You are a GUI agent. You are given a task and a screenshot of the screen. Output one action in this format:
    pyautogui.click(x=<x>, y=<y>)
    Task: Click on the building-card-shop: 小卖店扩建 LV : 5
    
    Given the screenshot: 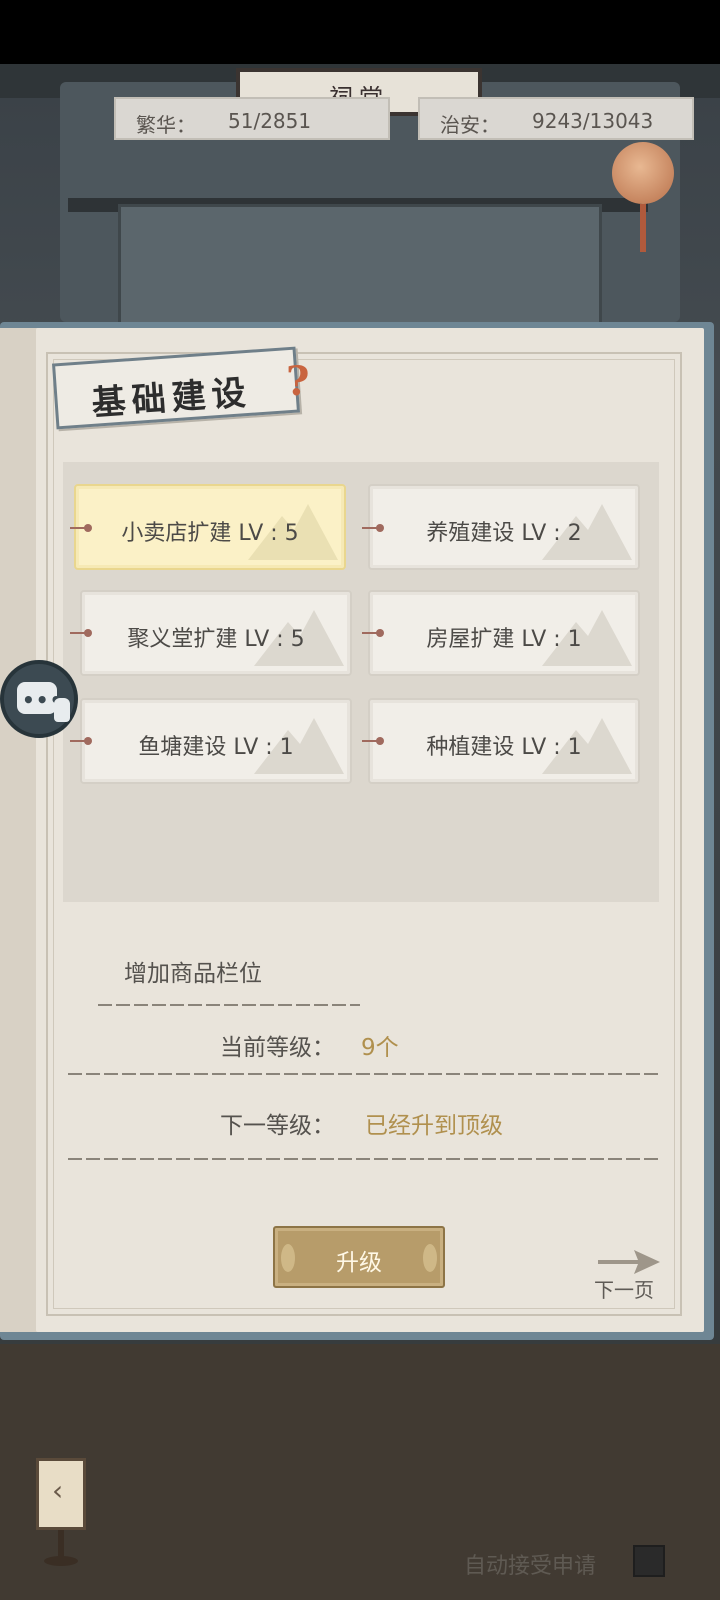 What is the action you would take?
    pyautogui.click(x=210, y=527)
    